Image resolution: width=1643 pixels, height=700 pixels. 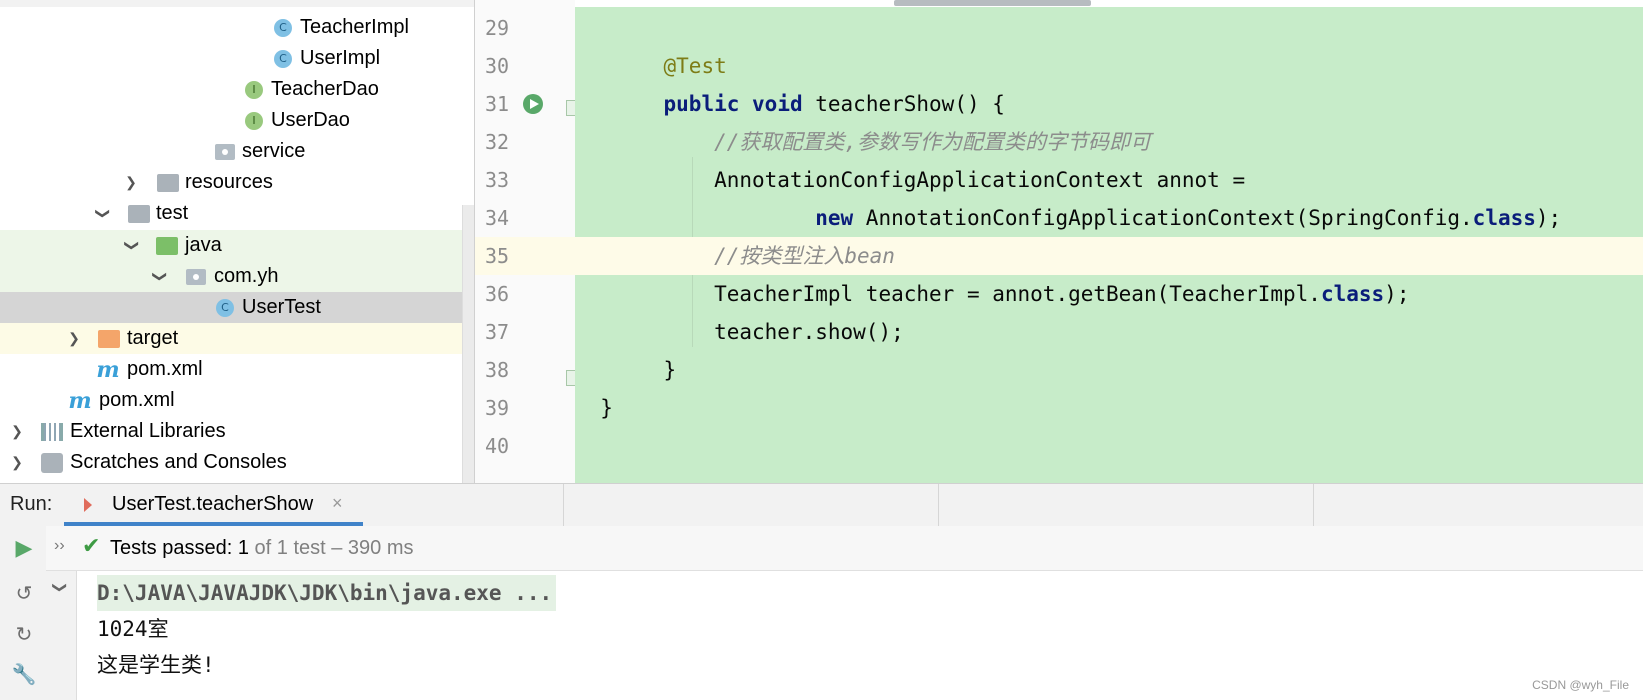 I want to click on tree-item-test: ❯ test, so click(x=231, y=213).